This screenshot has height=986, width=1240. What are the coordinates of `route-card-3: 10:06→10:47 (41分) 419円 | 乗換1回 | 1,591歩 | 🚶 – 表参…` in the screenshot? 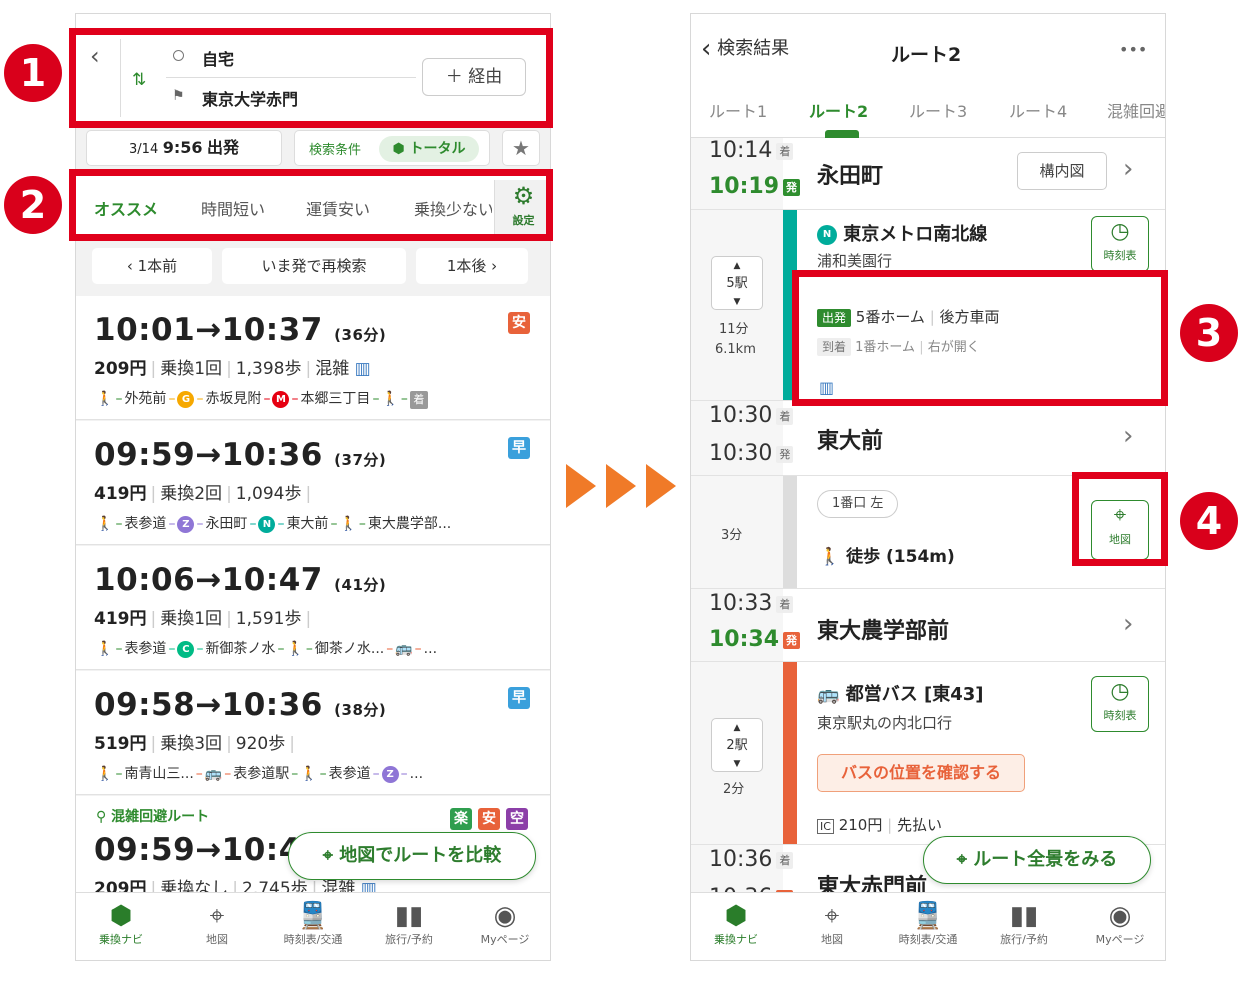 It's located at (313, 608).